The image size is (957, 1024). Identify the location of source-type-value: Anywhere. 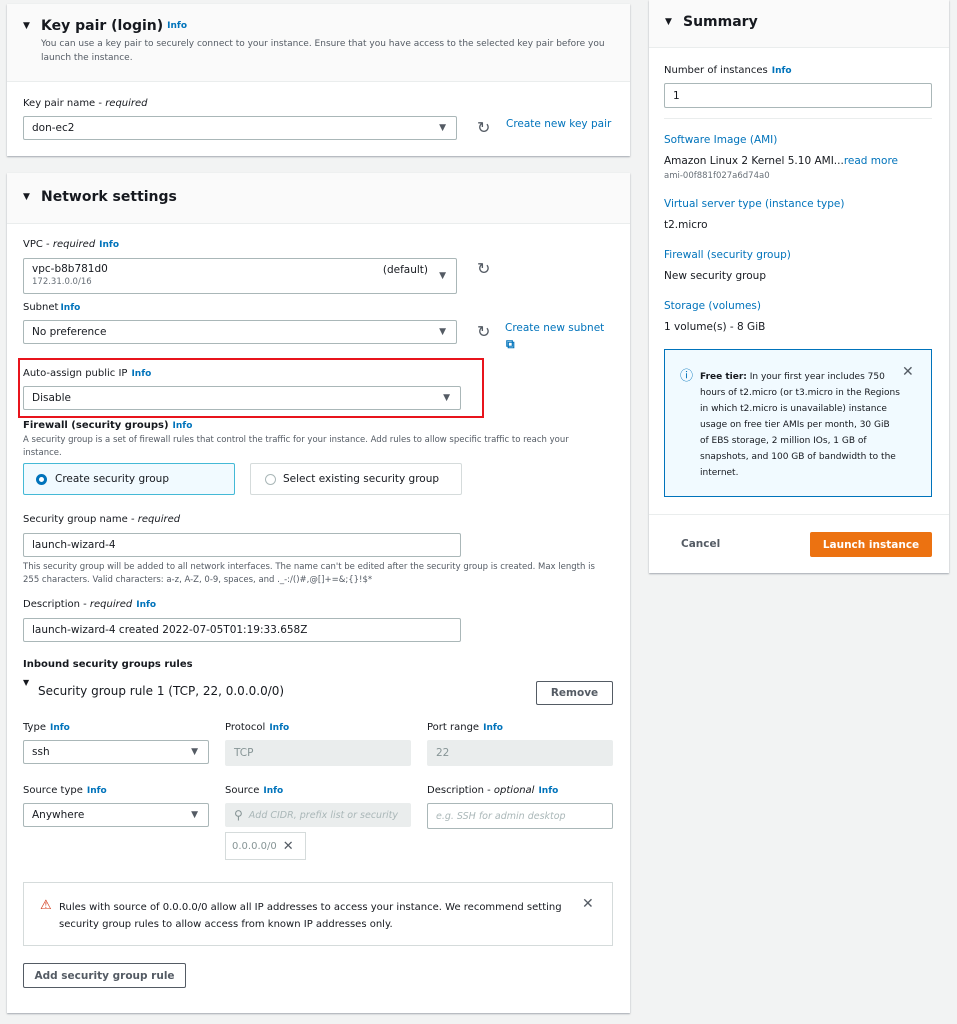
(58, 815).